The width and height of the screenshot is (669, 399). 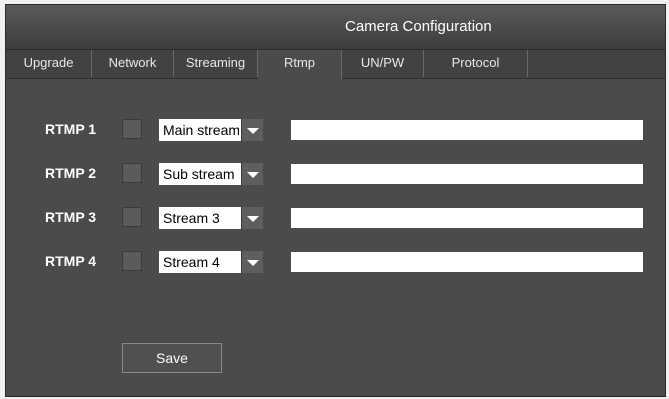 I want to click on tab-un-pw: UN/PW, so click(x=383, y=63).